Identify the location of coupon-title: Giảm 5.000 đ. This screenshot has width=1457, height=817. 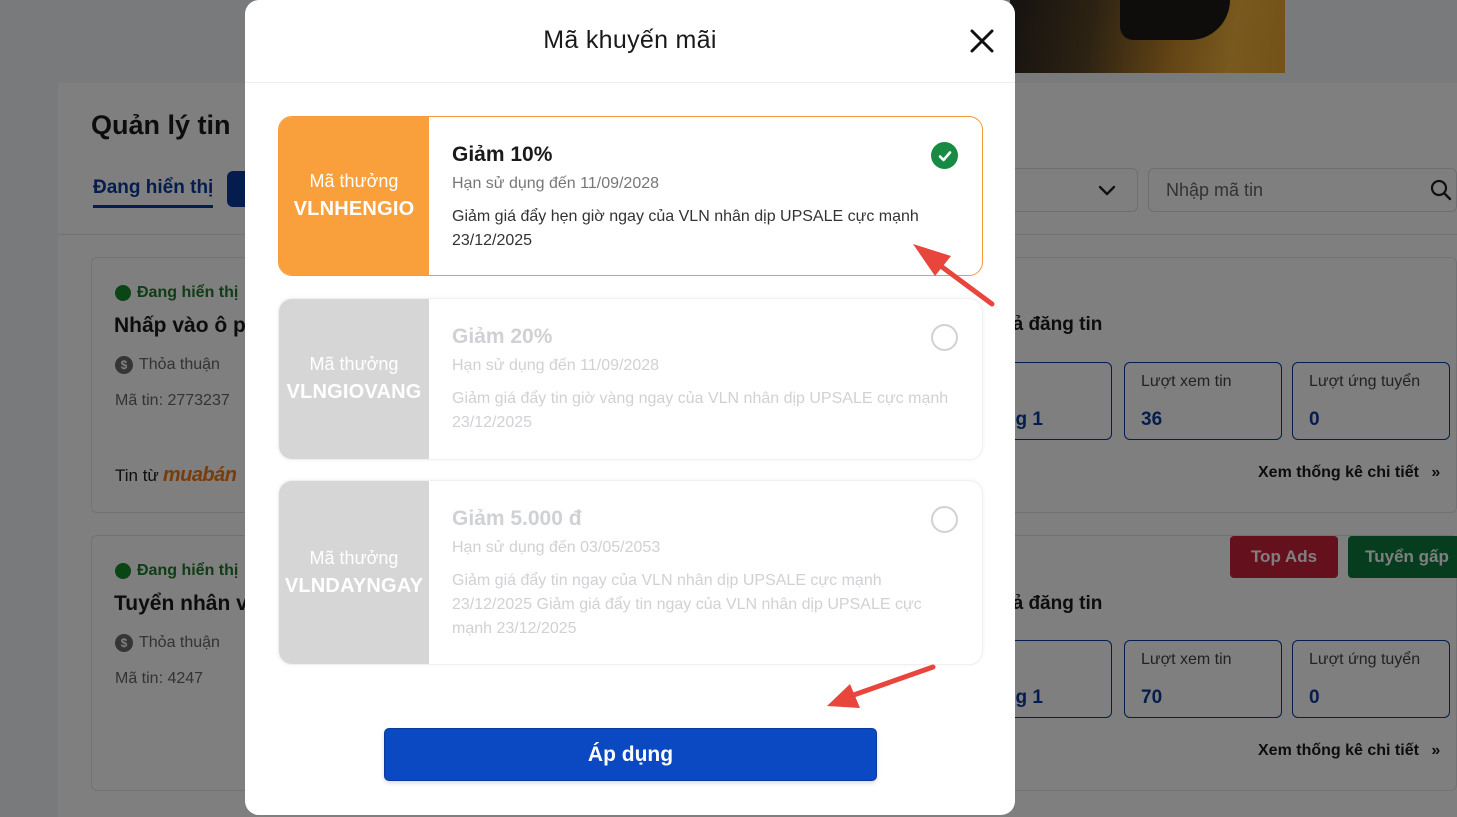
(517, 518).